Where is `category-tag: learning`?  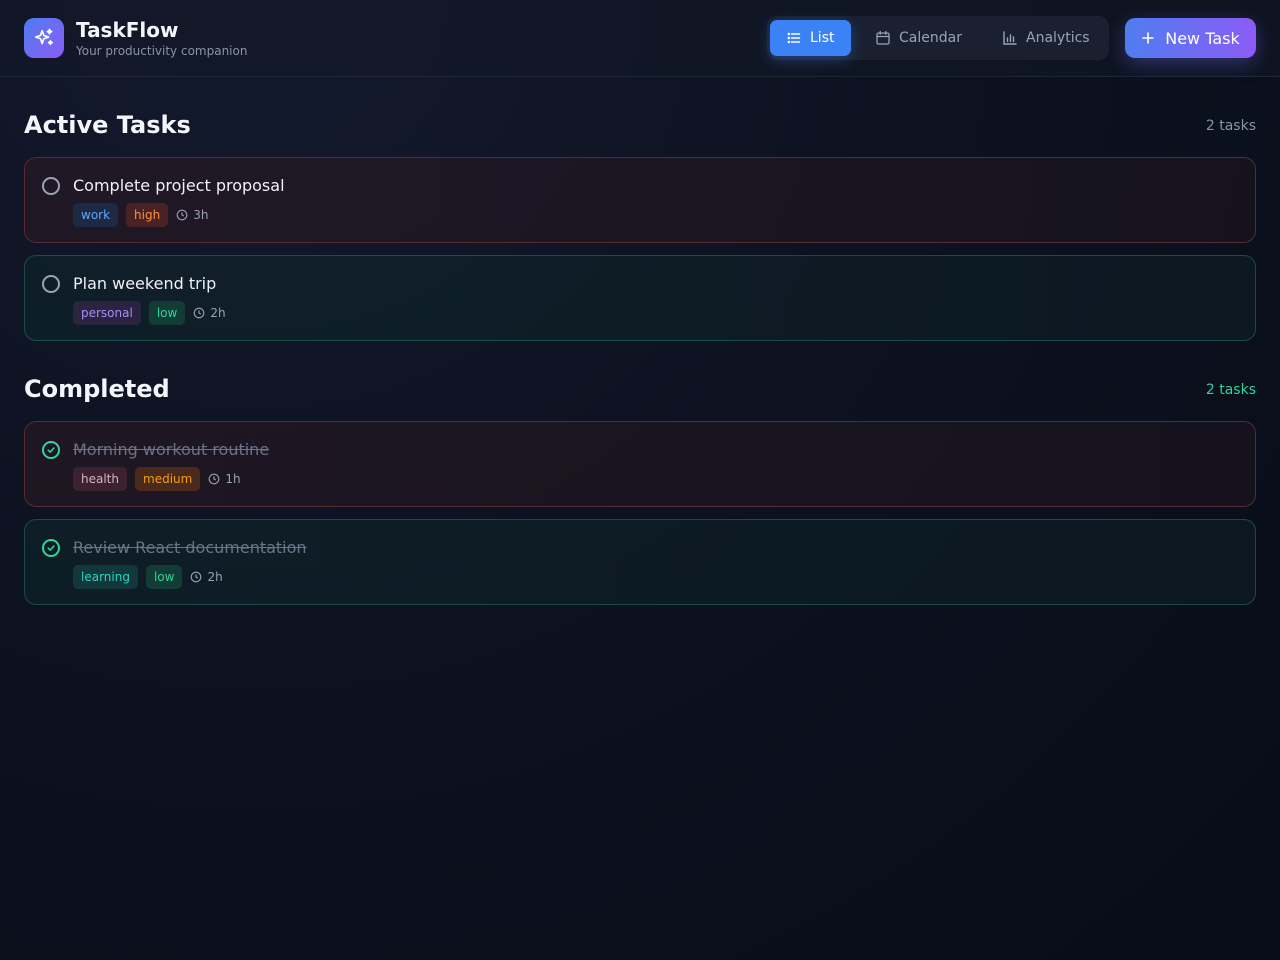
category-tag: learning is located at coordinates (105, 577).